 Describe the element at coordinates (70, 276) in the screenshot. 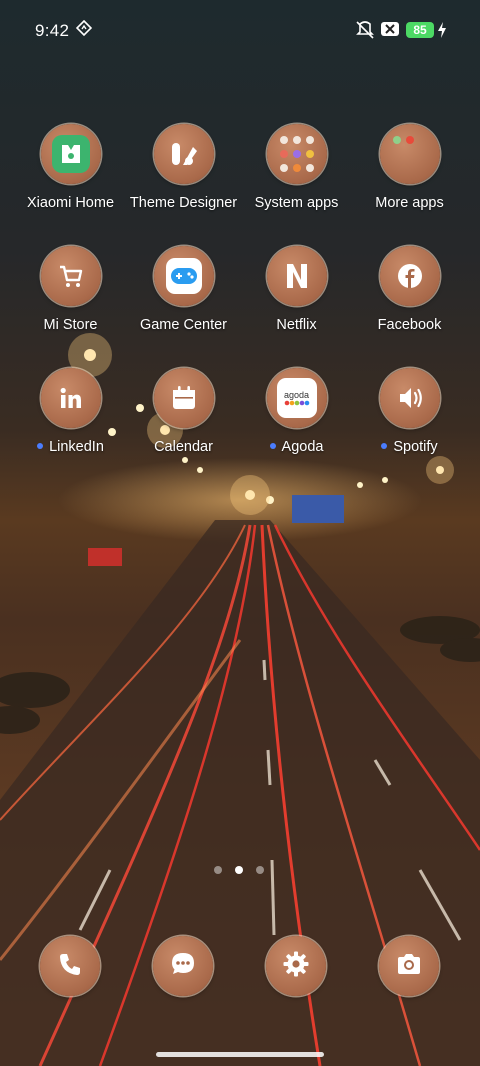

I see `cart-icon` at that location.